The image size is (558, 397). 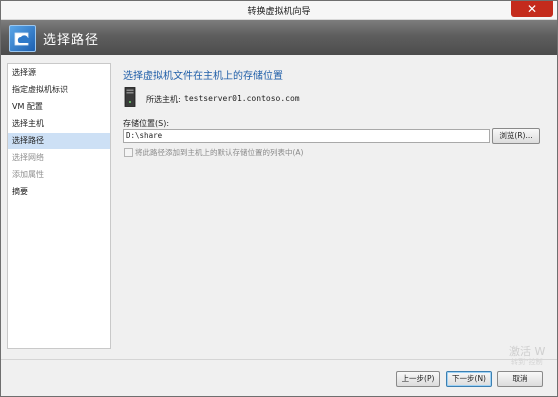 What do you see at coordinates (128, 152) in the screenshot?
I see `add-default-path-checkbox` at bounding box center [128, 152].